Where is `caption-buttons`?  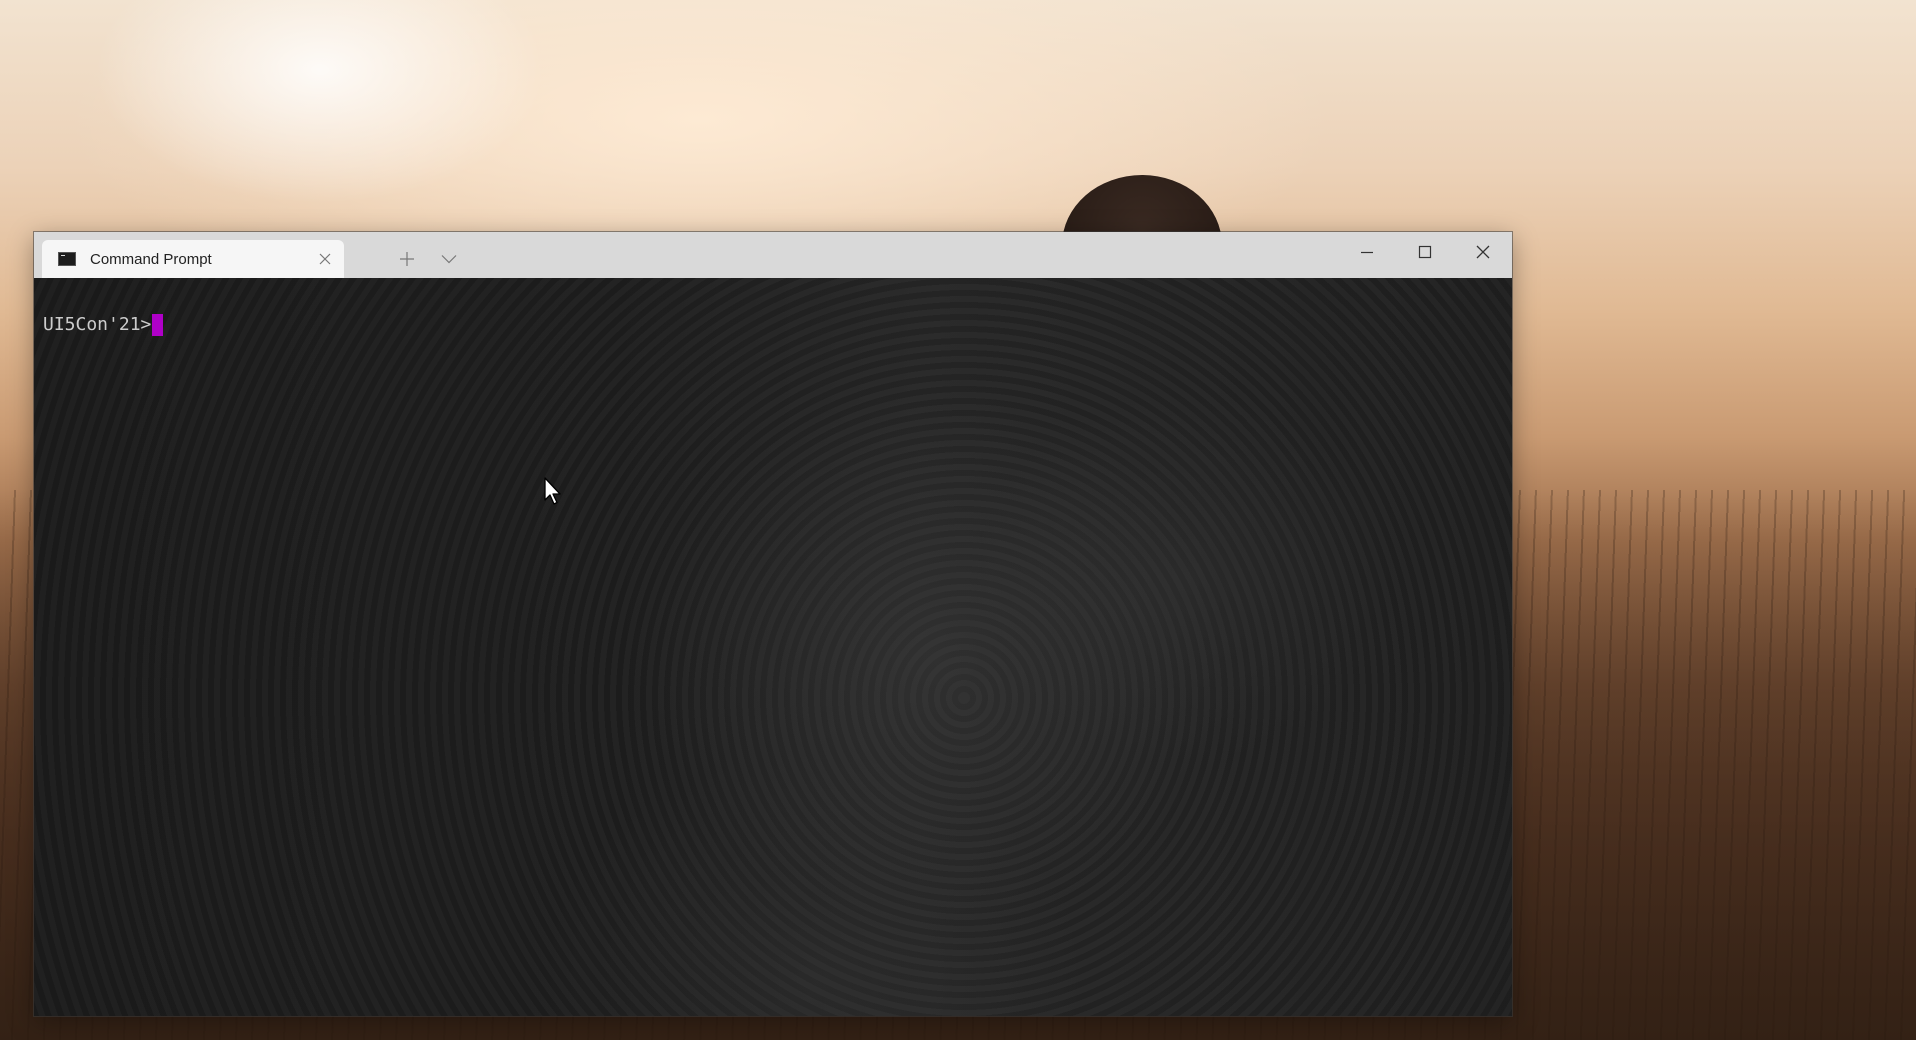 caption-buttons is located at coordinates (1425, 252).